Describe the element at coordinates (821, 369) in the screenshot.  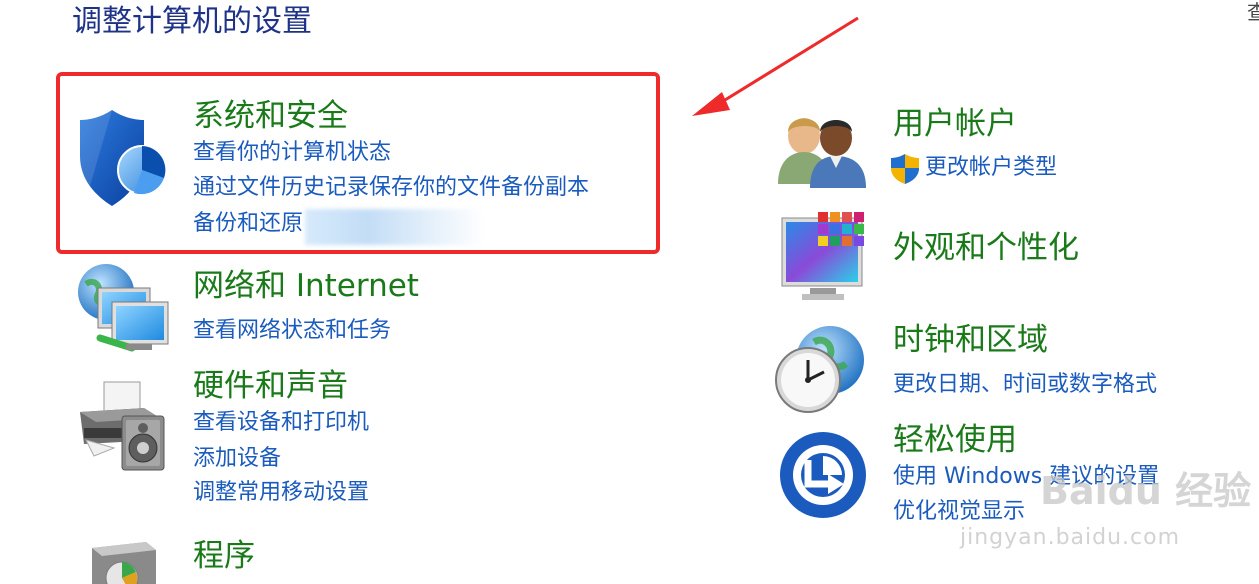
I see `clock-globe-icon` at that location.